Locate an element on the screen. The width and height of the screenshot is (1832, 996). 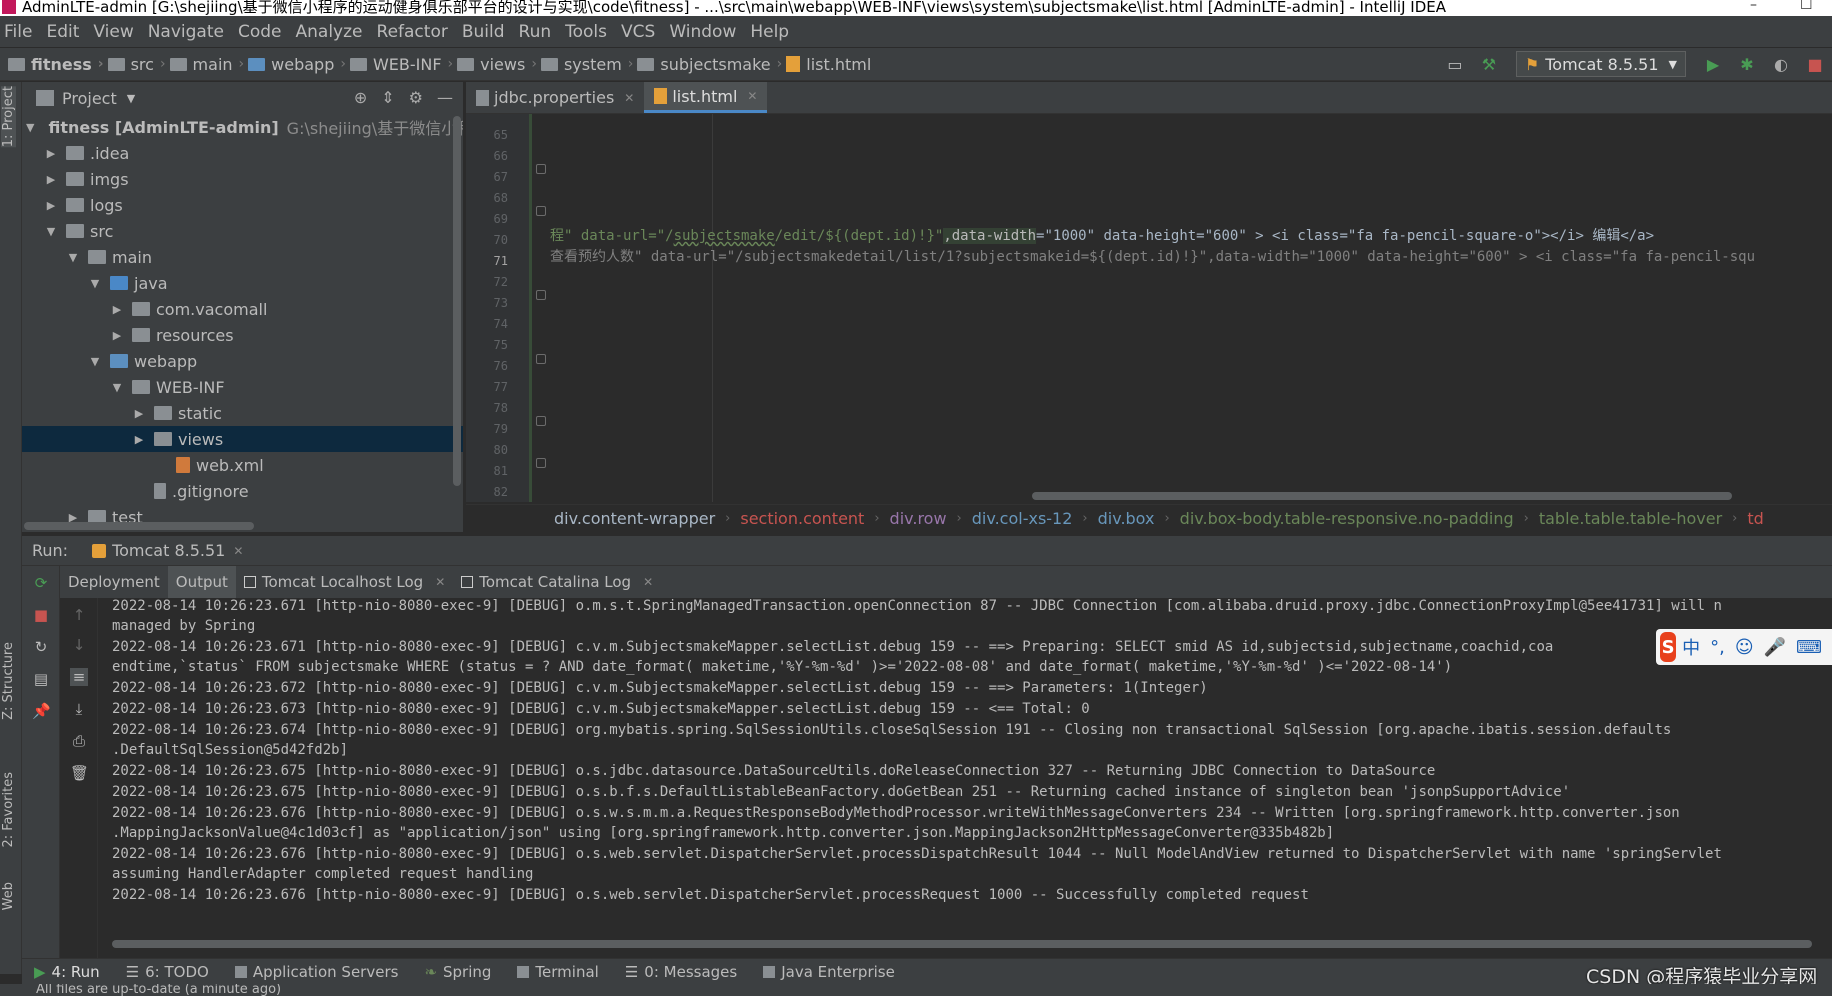
tree-item-gitignore: .gitignore is located at coordinates (242, 491).